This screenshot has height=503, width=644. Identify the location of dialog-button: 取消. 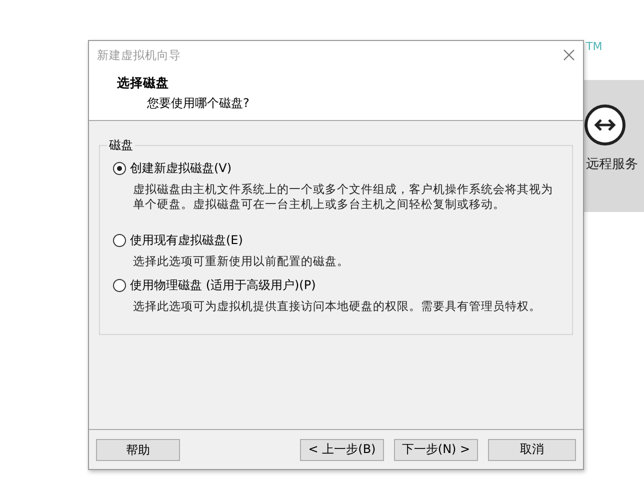
(532, 449).